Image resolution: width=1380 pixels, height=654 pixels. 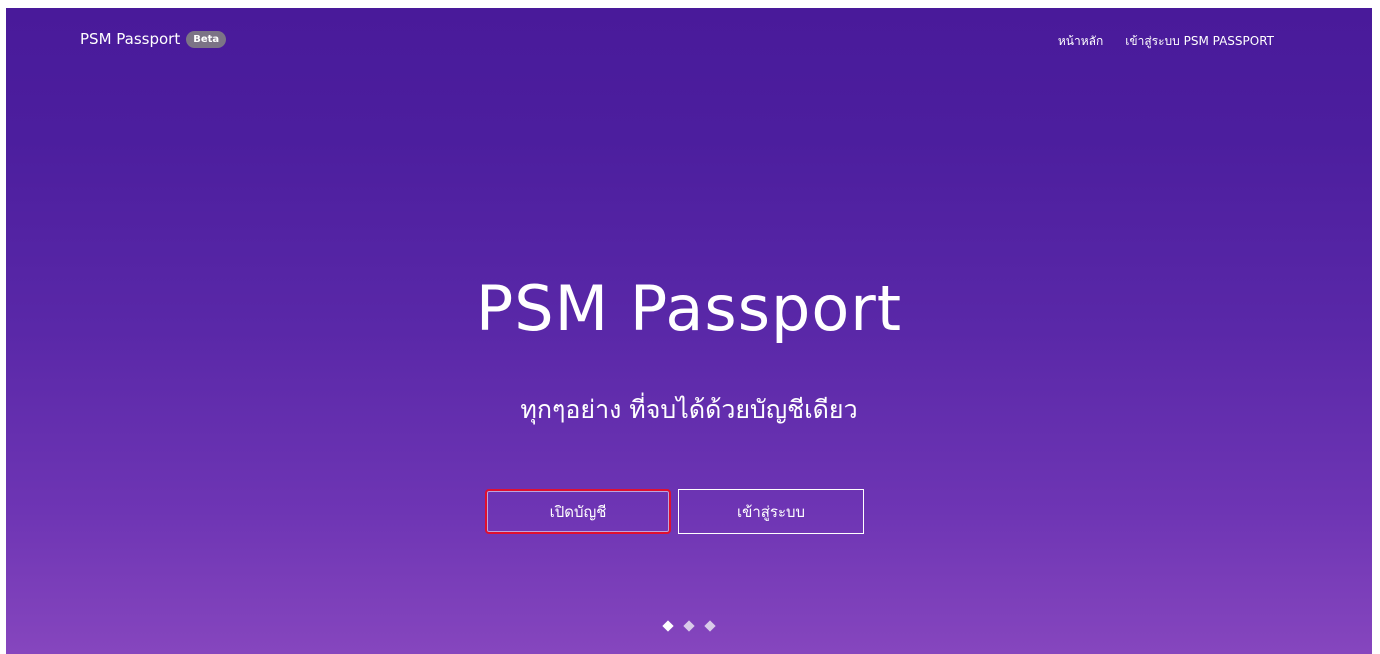 I want to click on nav-link-login: เข้าสู่ระบบ PSM PASSPORT, so click(x=1199, y=41).